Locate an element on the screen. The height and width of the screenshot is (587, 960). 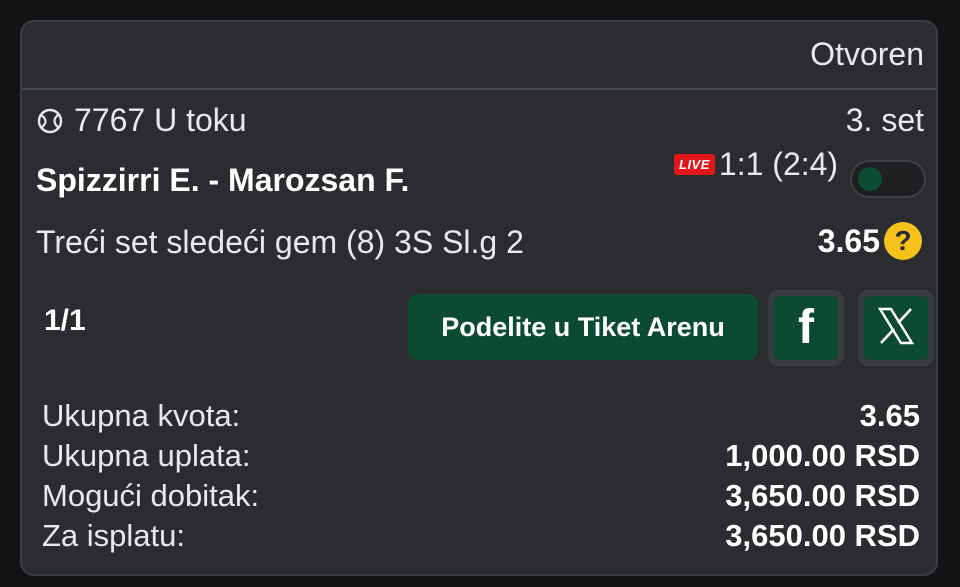
summary-row-total-odd: Ukupna kvota: 3.65 is located at coordinates (481, 416).